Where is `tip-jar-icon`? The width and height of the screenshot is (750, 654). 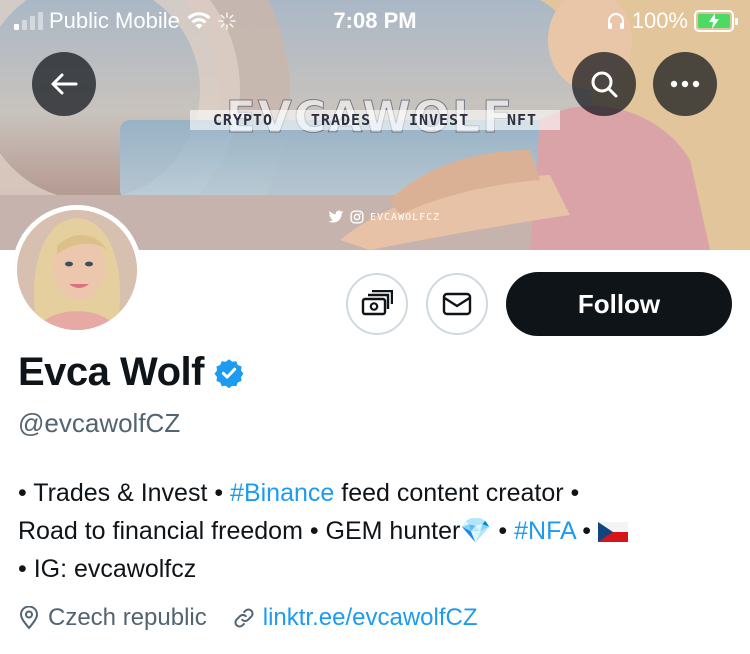
tip-jar-icon is located at coordinates (377, 303).